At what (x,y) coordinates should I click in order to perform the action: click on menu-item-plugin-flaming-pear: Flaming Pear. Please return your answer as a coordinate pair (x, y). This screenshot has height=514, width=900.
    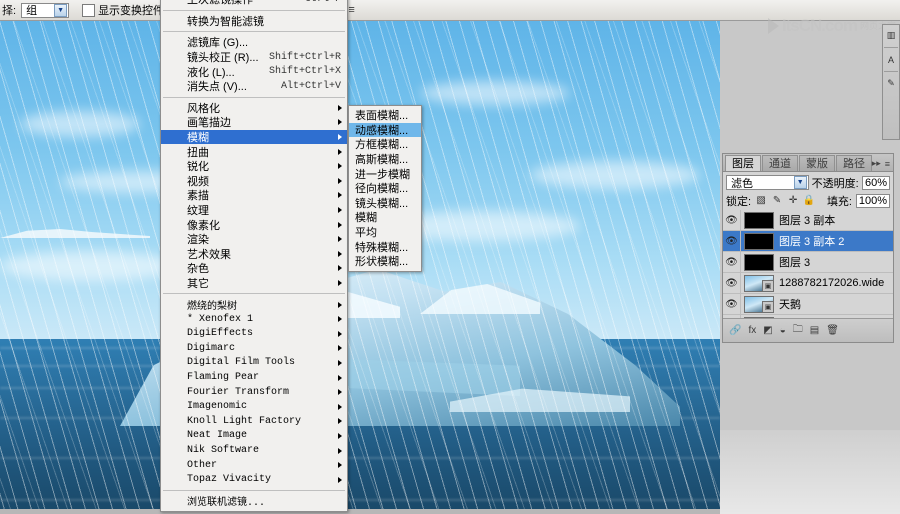
    Looking at the image, I should click on (254, 377).